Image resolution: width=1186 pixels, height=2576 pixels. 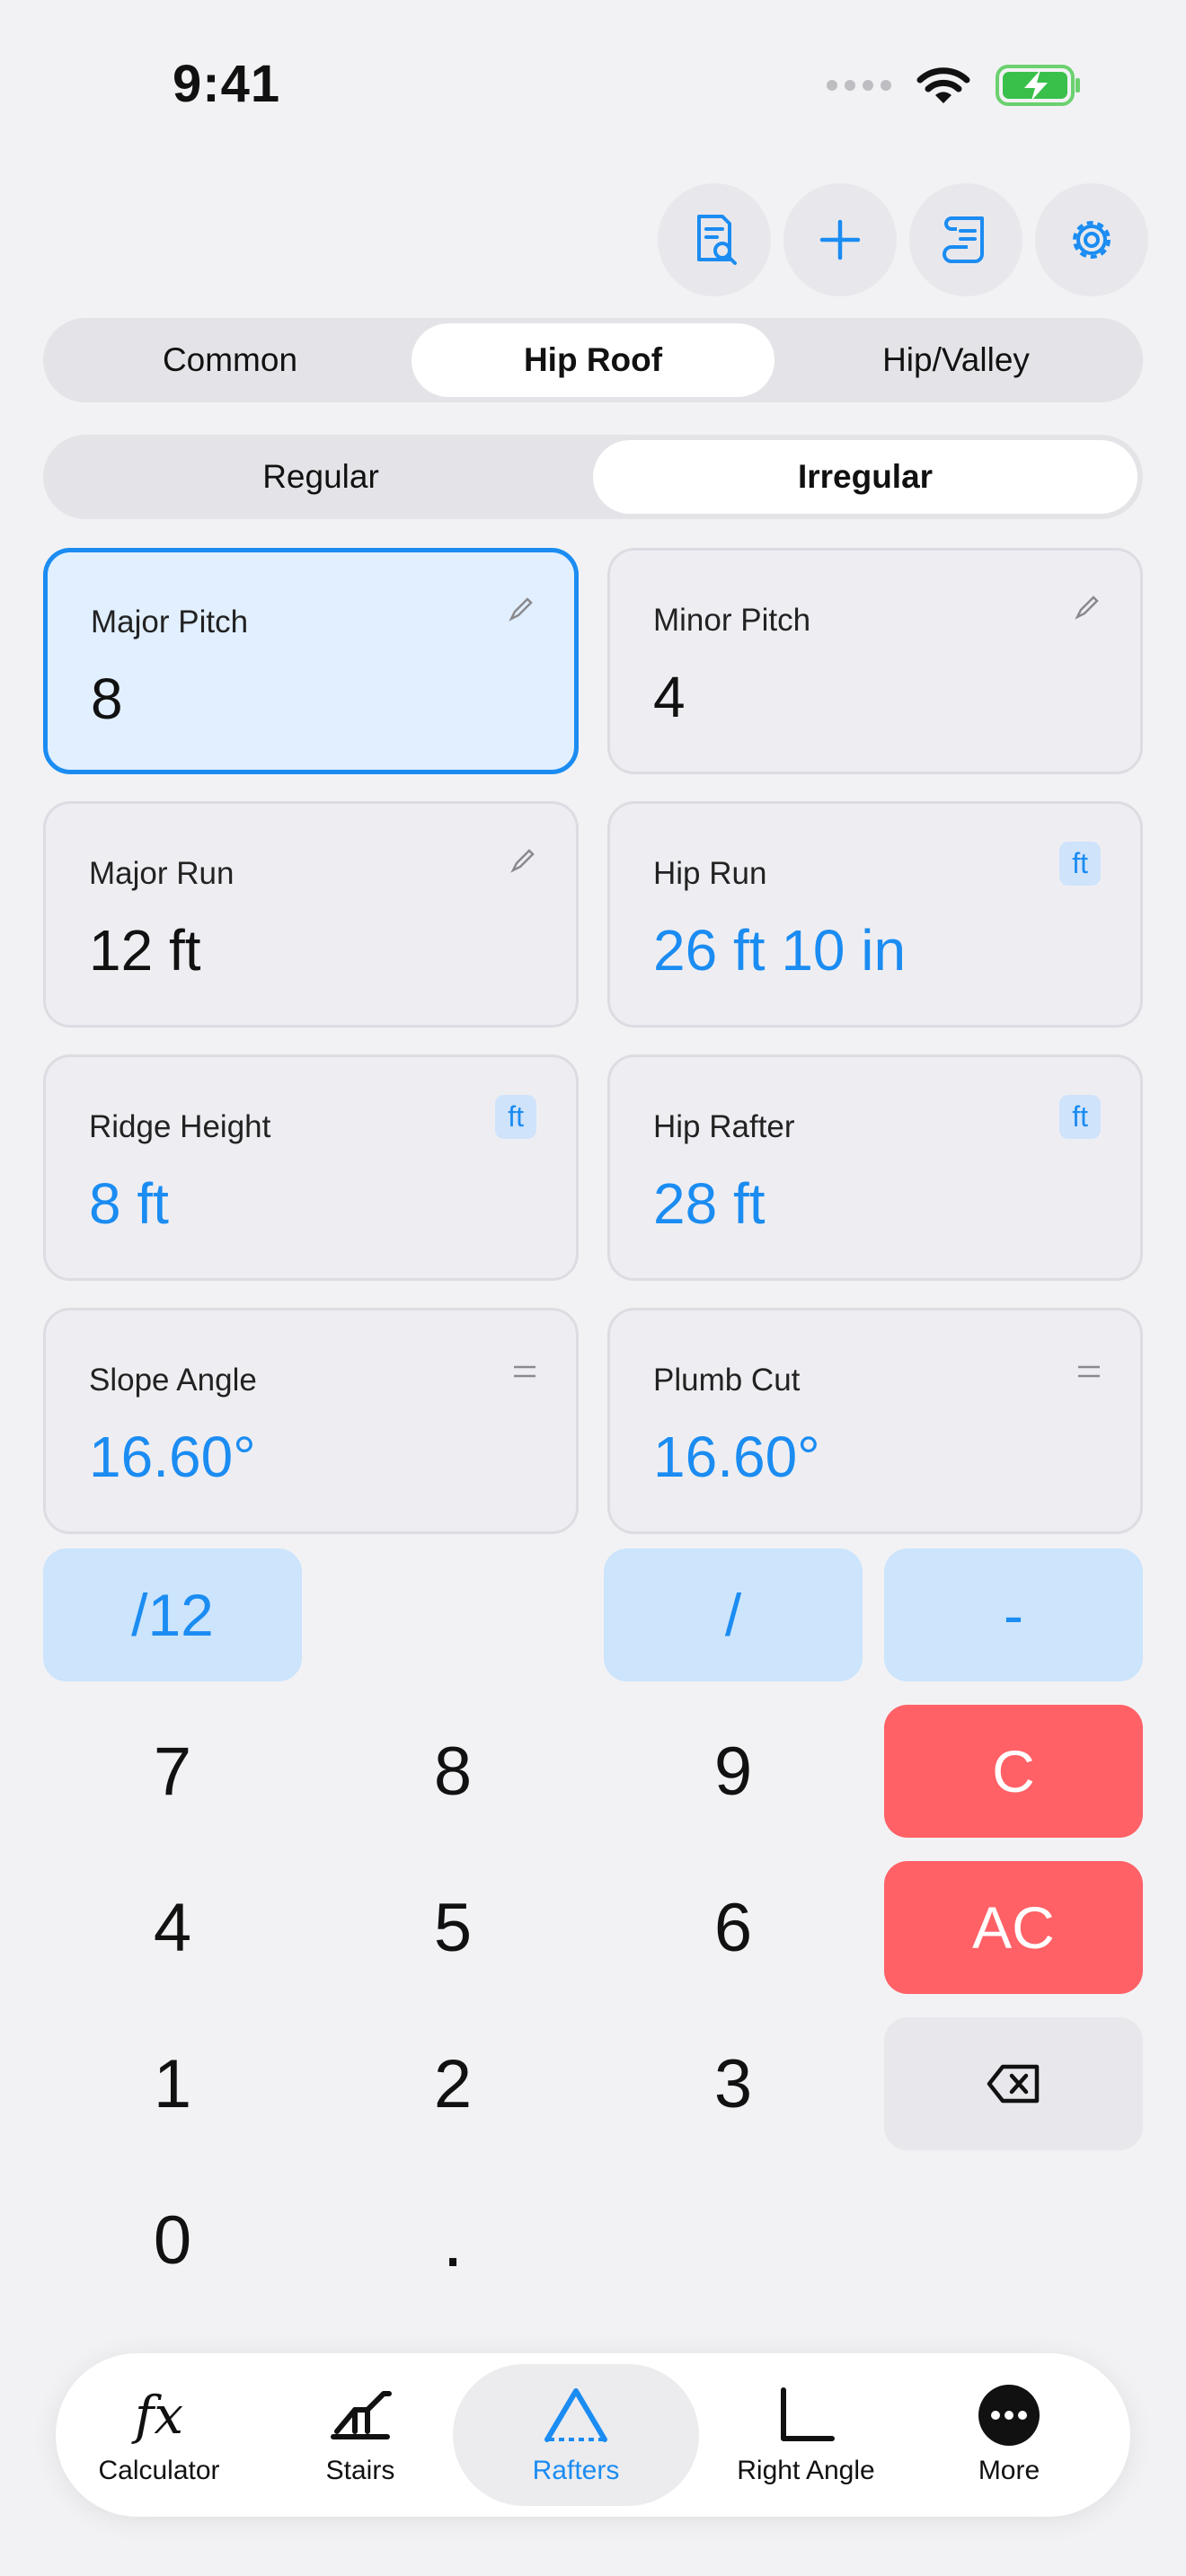 I want to click on tab-label: Stairs, so click(x=360, y=2470).